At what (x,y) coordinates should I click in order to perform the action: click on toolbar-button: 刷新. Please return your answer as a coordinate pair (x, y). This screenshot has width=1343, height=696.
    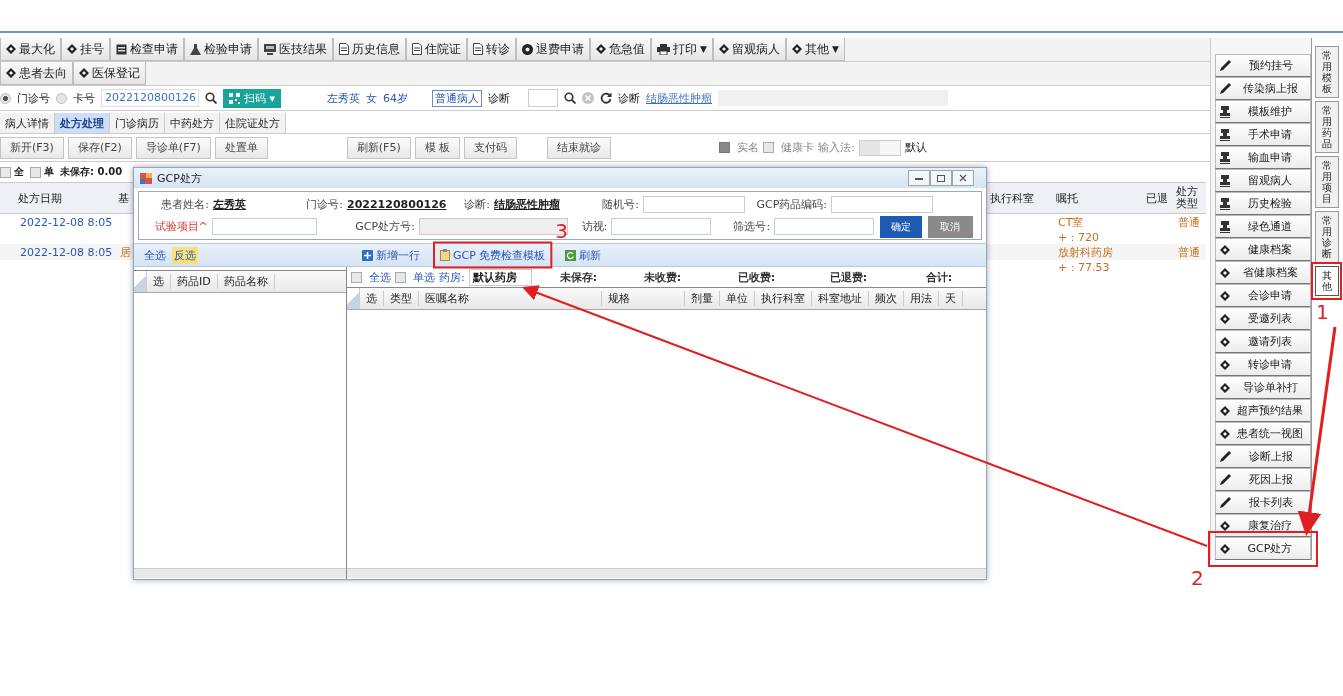
    Looking at the image, I should click on (583, 255).